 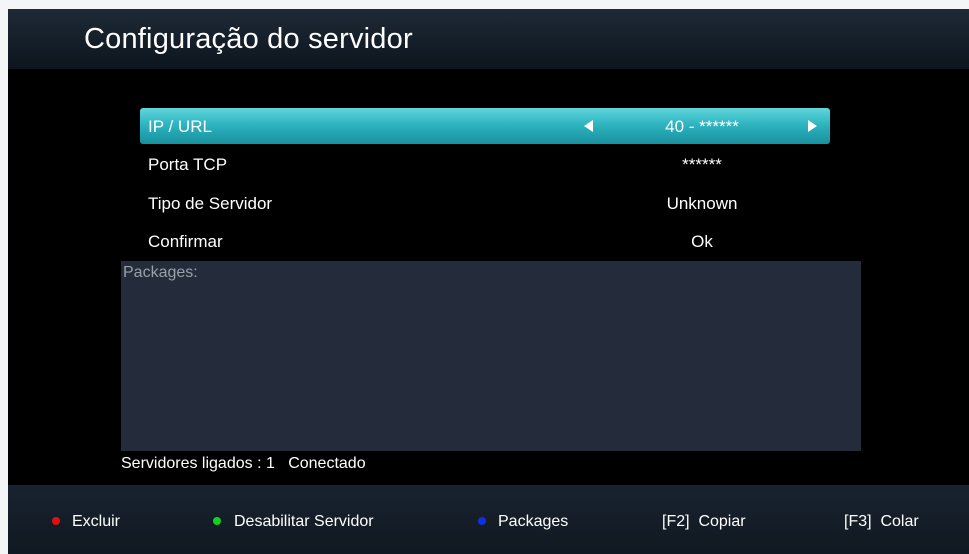 What do you see at coordinates (702, 126) in the screenshot?
I see `ip-url-value: 40 - ******` at bounding box center [702, 126].